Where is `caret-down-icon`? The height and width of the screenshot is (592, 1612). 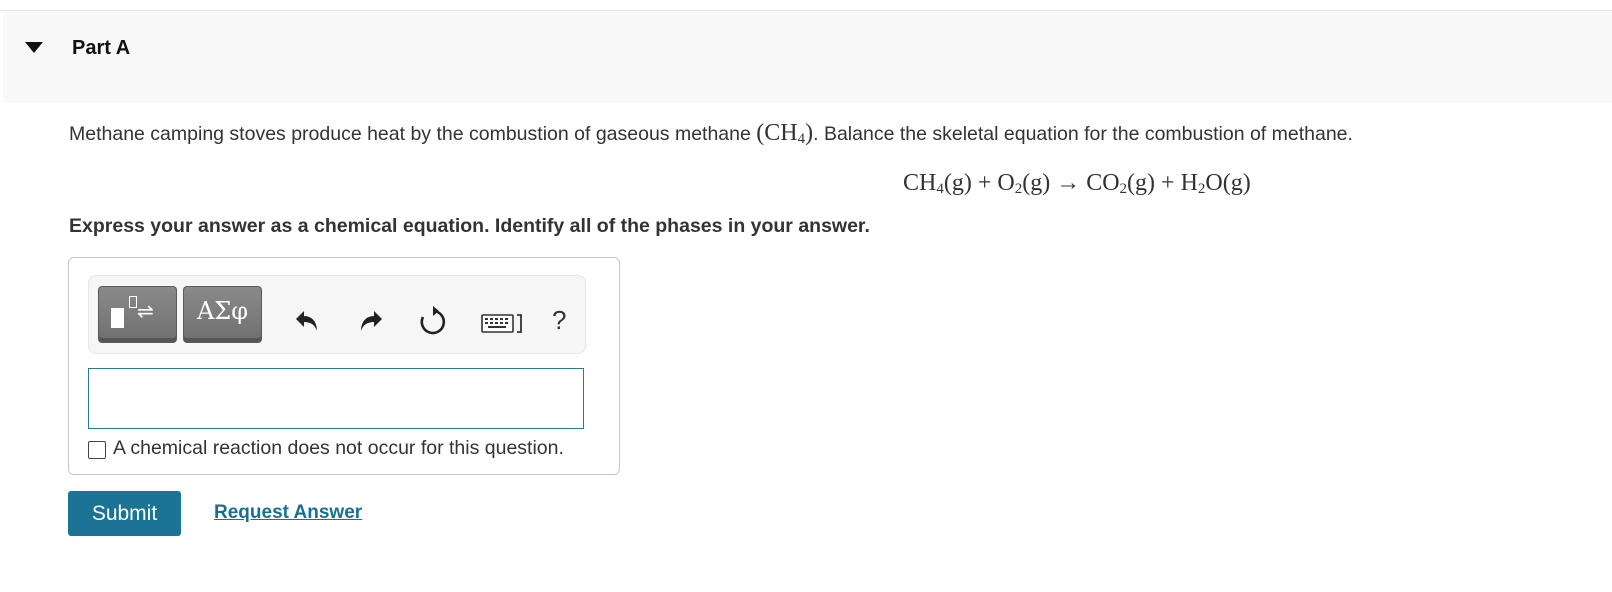 caret-down-icon is located at coordinates (34, 47).